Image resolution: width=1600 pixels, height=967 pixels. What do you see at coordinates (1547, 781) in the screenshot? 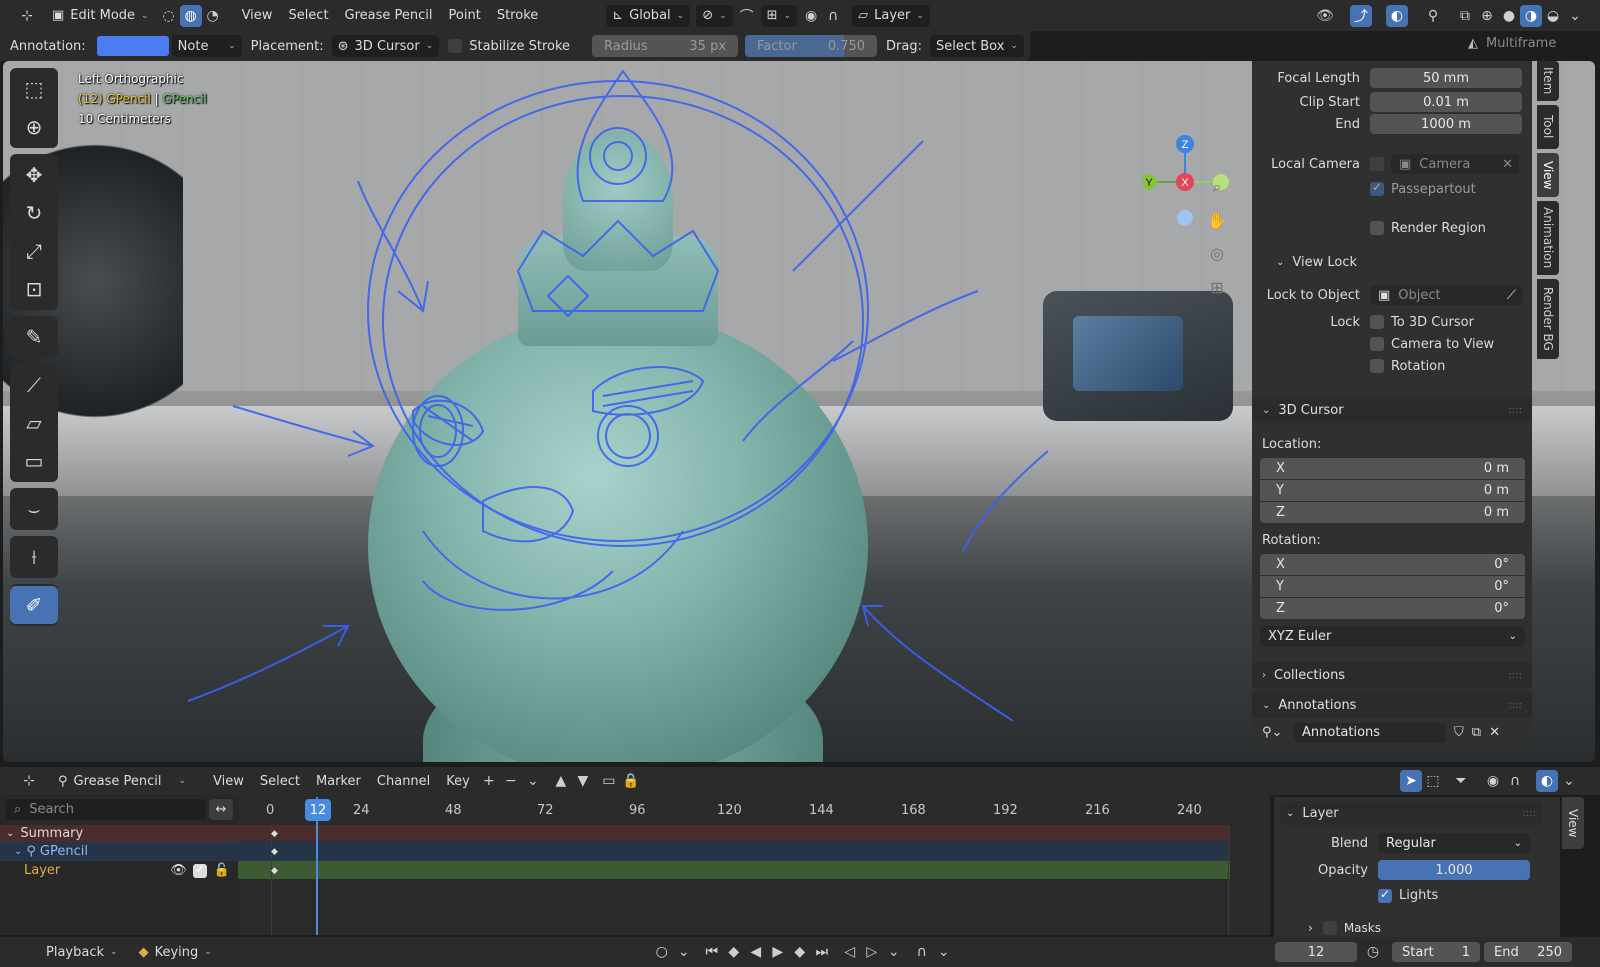
I see `overlay-icon: ◐` at bounding box center [1547, 781].